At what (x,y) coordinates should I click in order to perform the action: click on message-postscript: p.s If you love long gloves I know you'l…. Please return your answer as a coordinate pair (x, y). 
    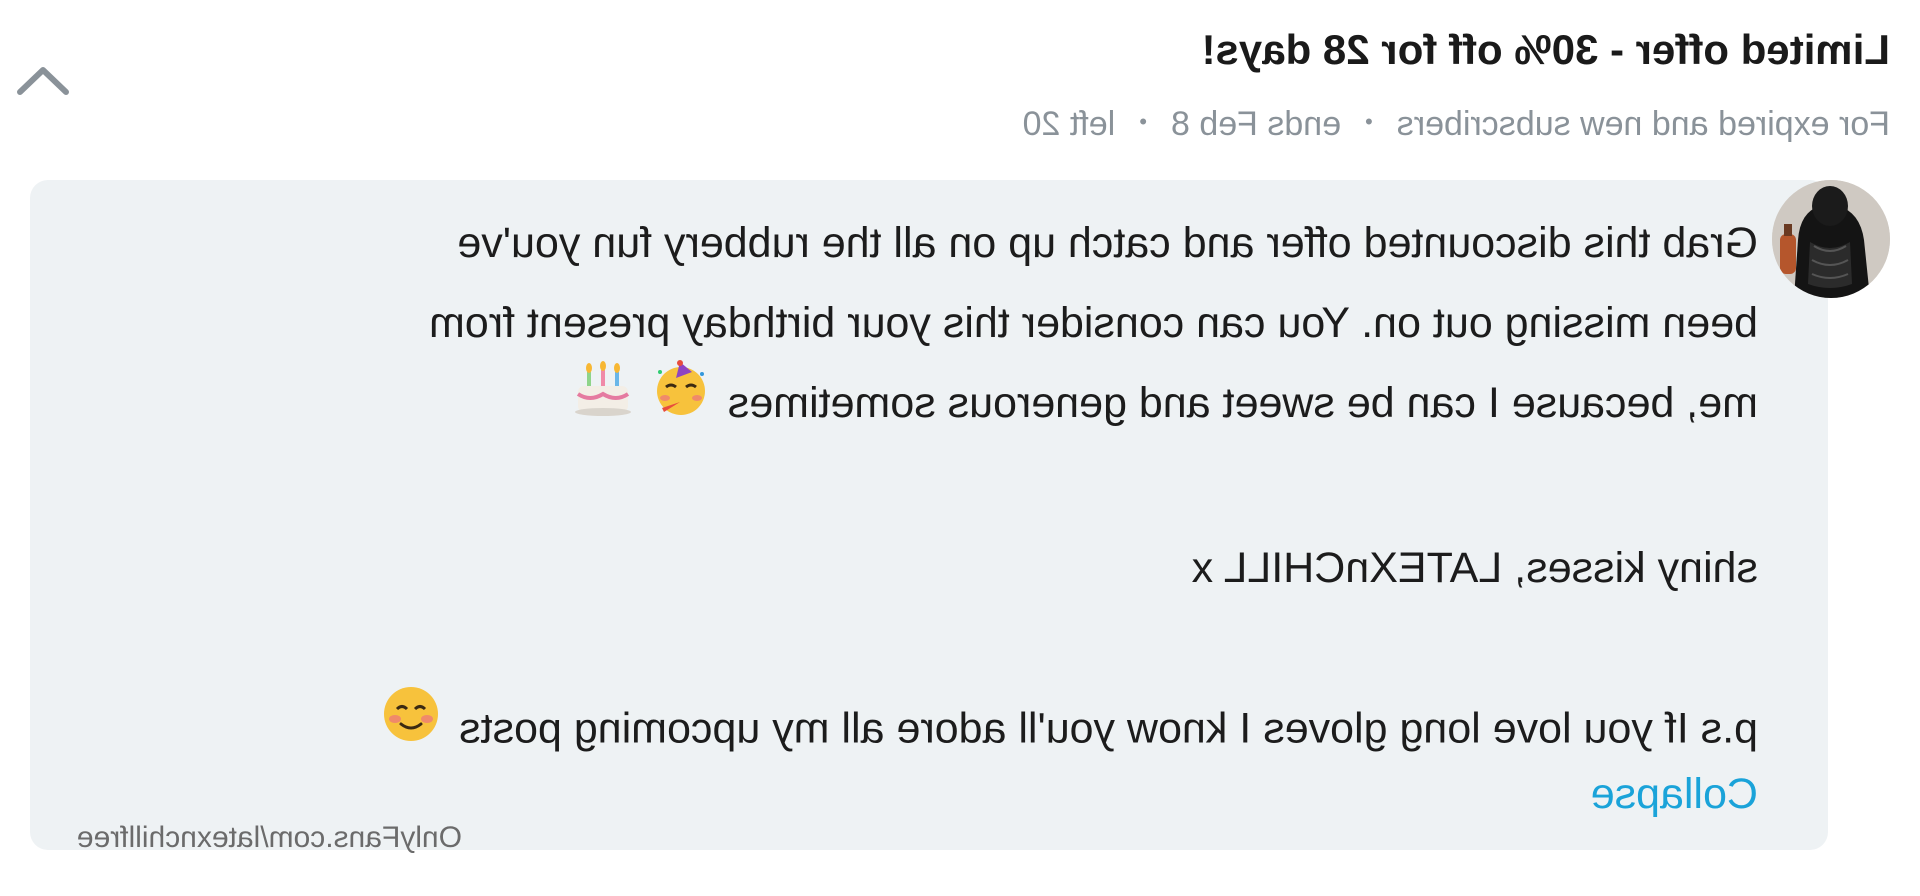
    Looking at the image, I should click on (1108, 728).